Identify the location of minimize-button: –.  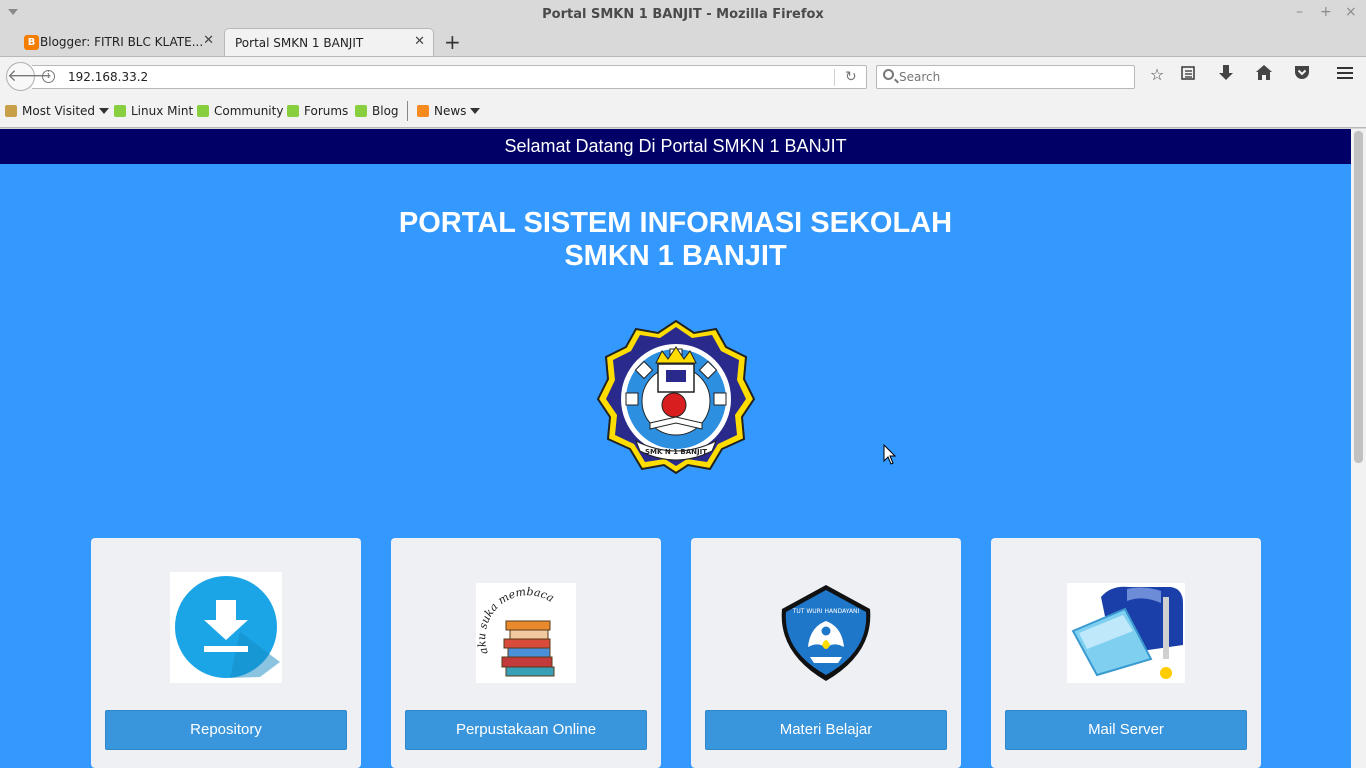
(1299, 12).